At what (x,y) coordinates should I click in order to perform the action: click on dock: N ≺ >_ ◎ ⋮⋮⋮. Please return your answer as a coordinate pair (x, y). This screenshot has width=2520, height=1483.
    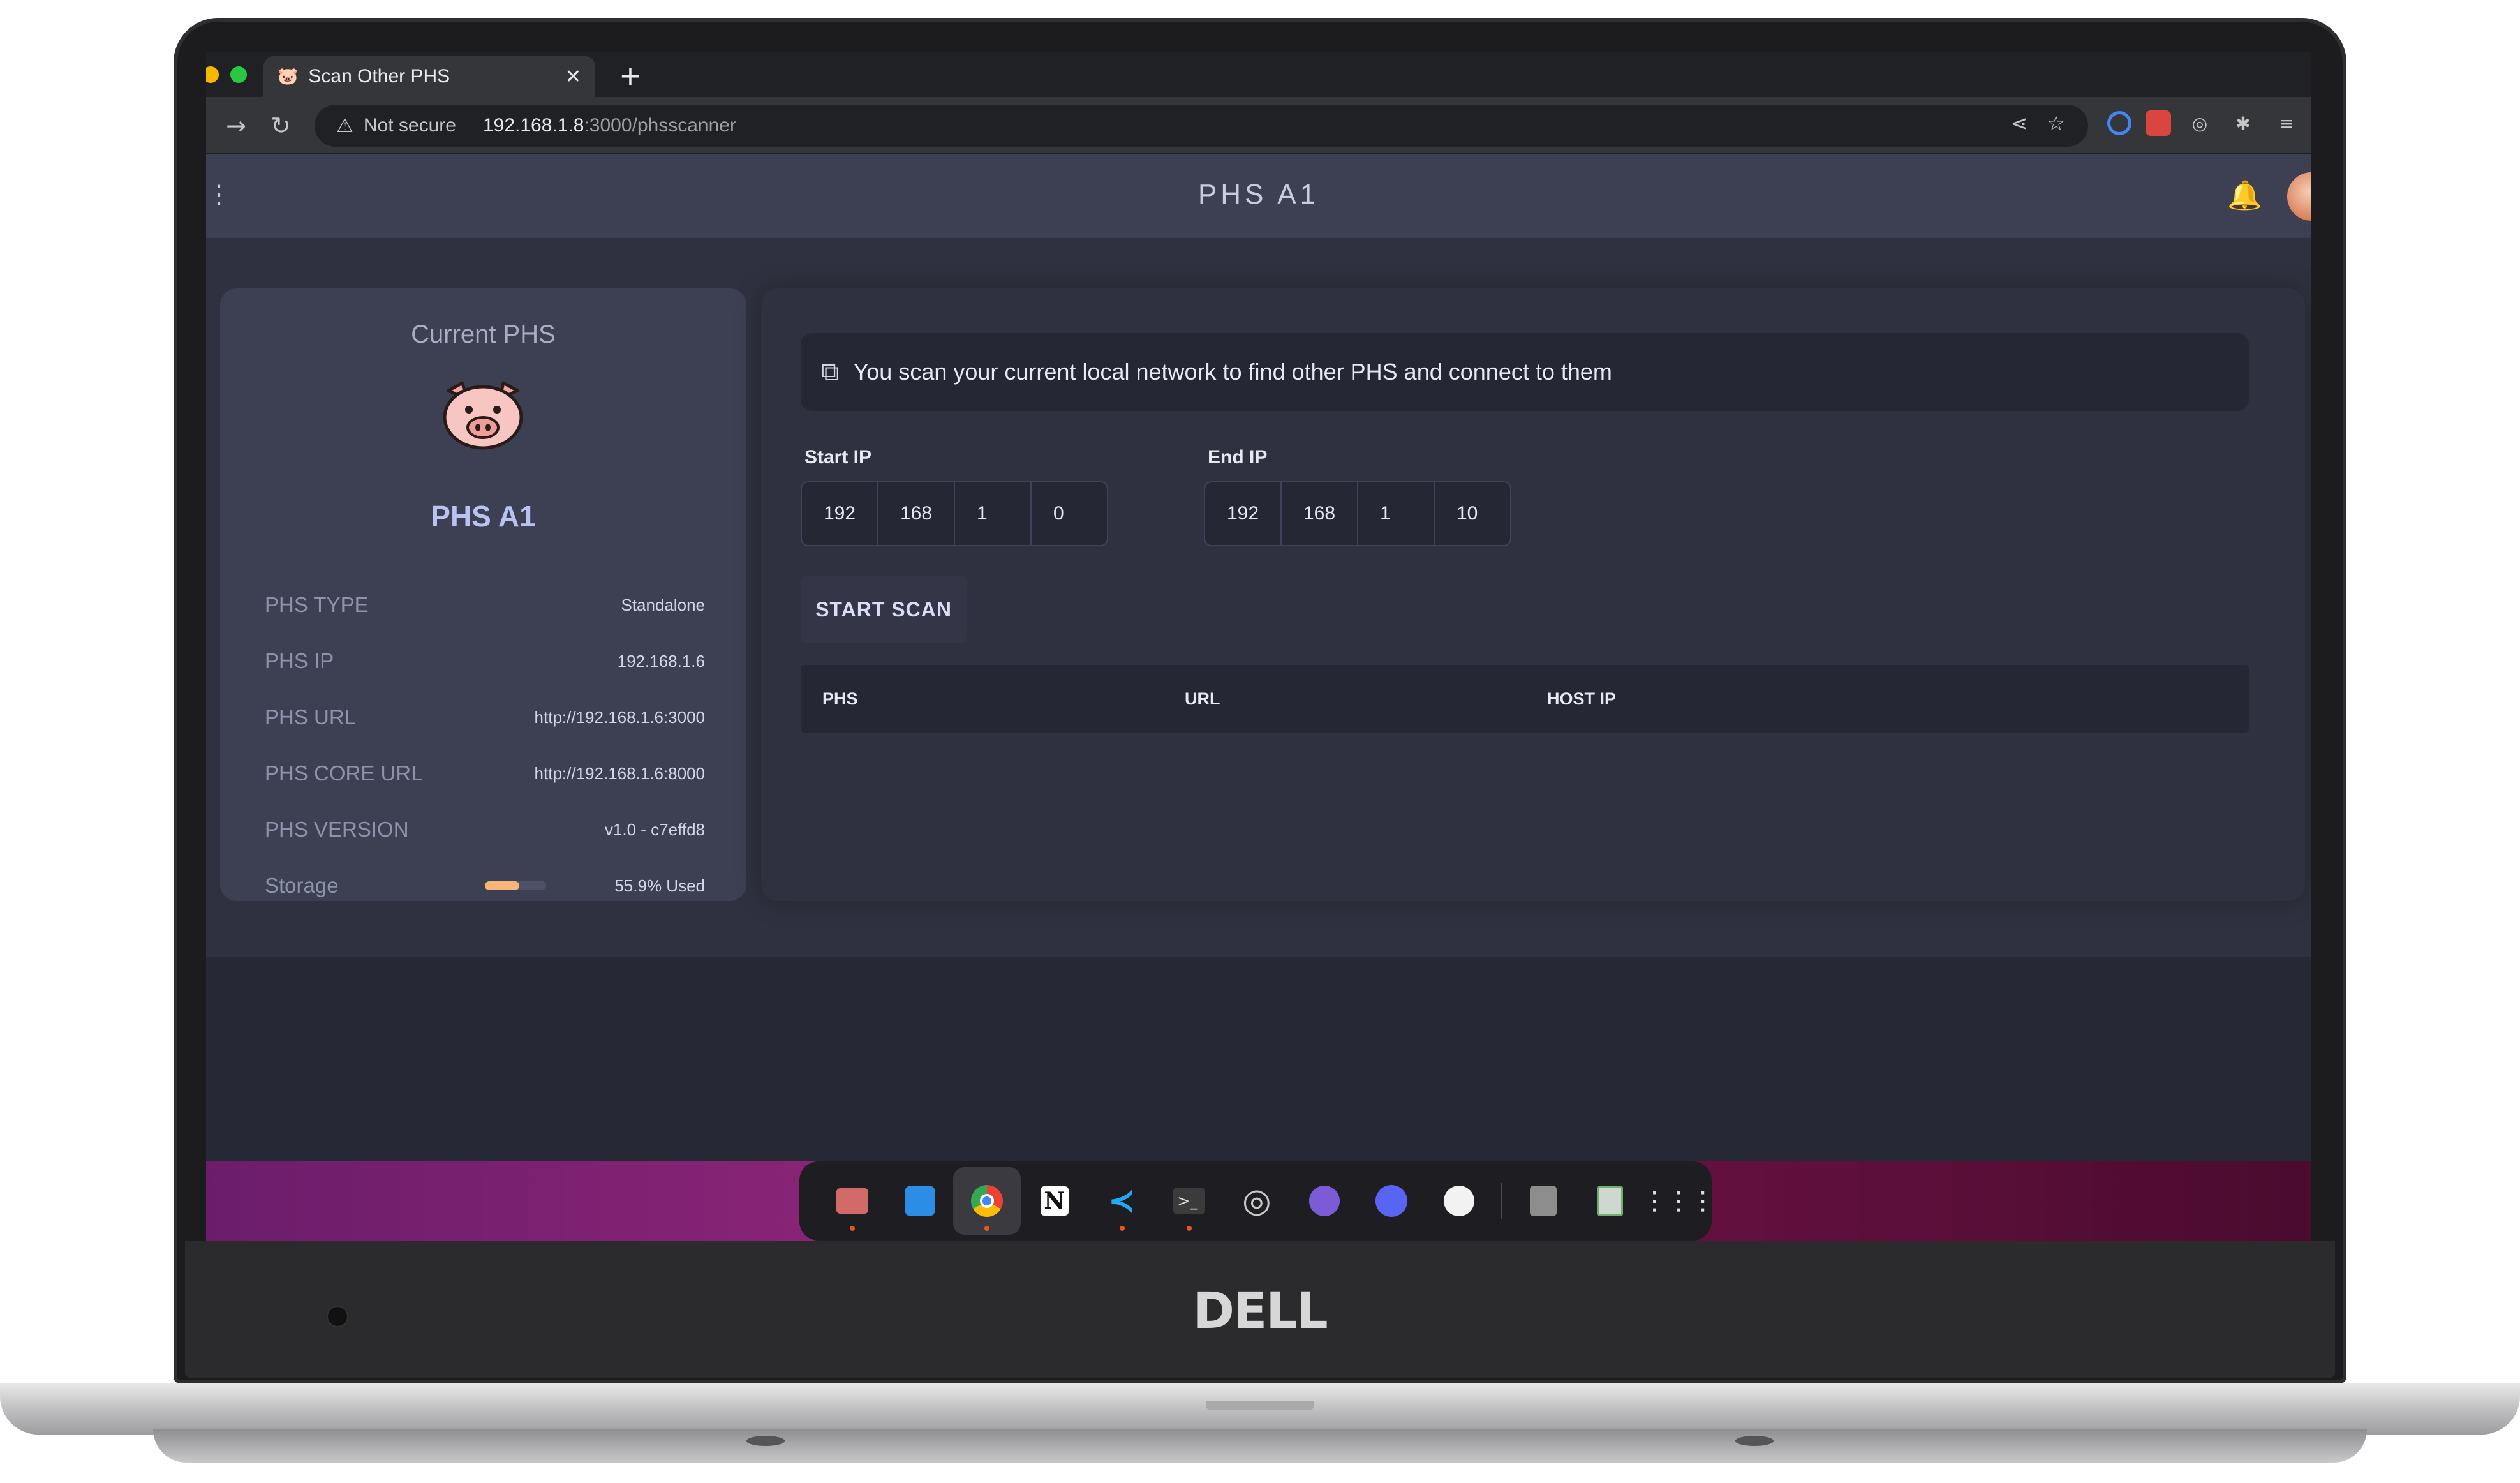
    Looking at the image, I should click on (1257, 1201).